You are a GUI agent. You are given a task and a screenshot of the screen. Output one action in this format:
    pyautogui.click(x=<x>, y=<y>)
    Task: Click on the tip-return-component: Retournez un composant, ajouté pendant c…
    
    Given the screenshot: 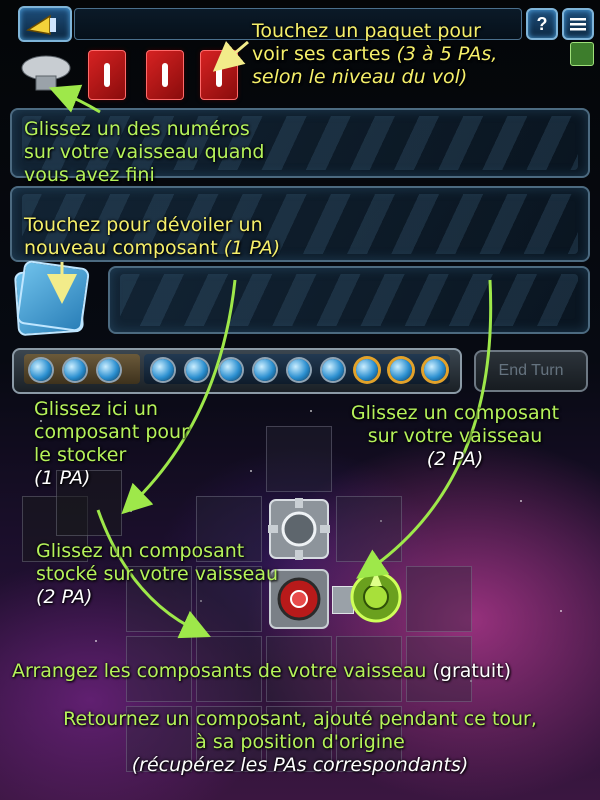 What is the action you would take?
    pyautogui.click(x=300, y=742)
    